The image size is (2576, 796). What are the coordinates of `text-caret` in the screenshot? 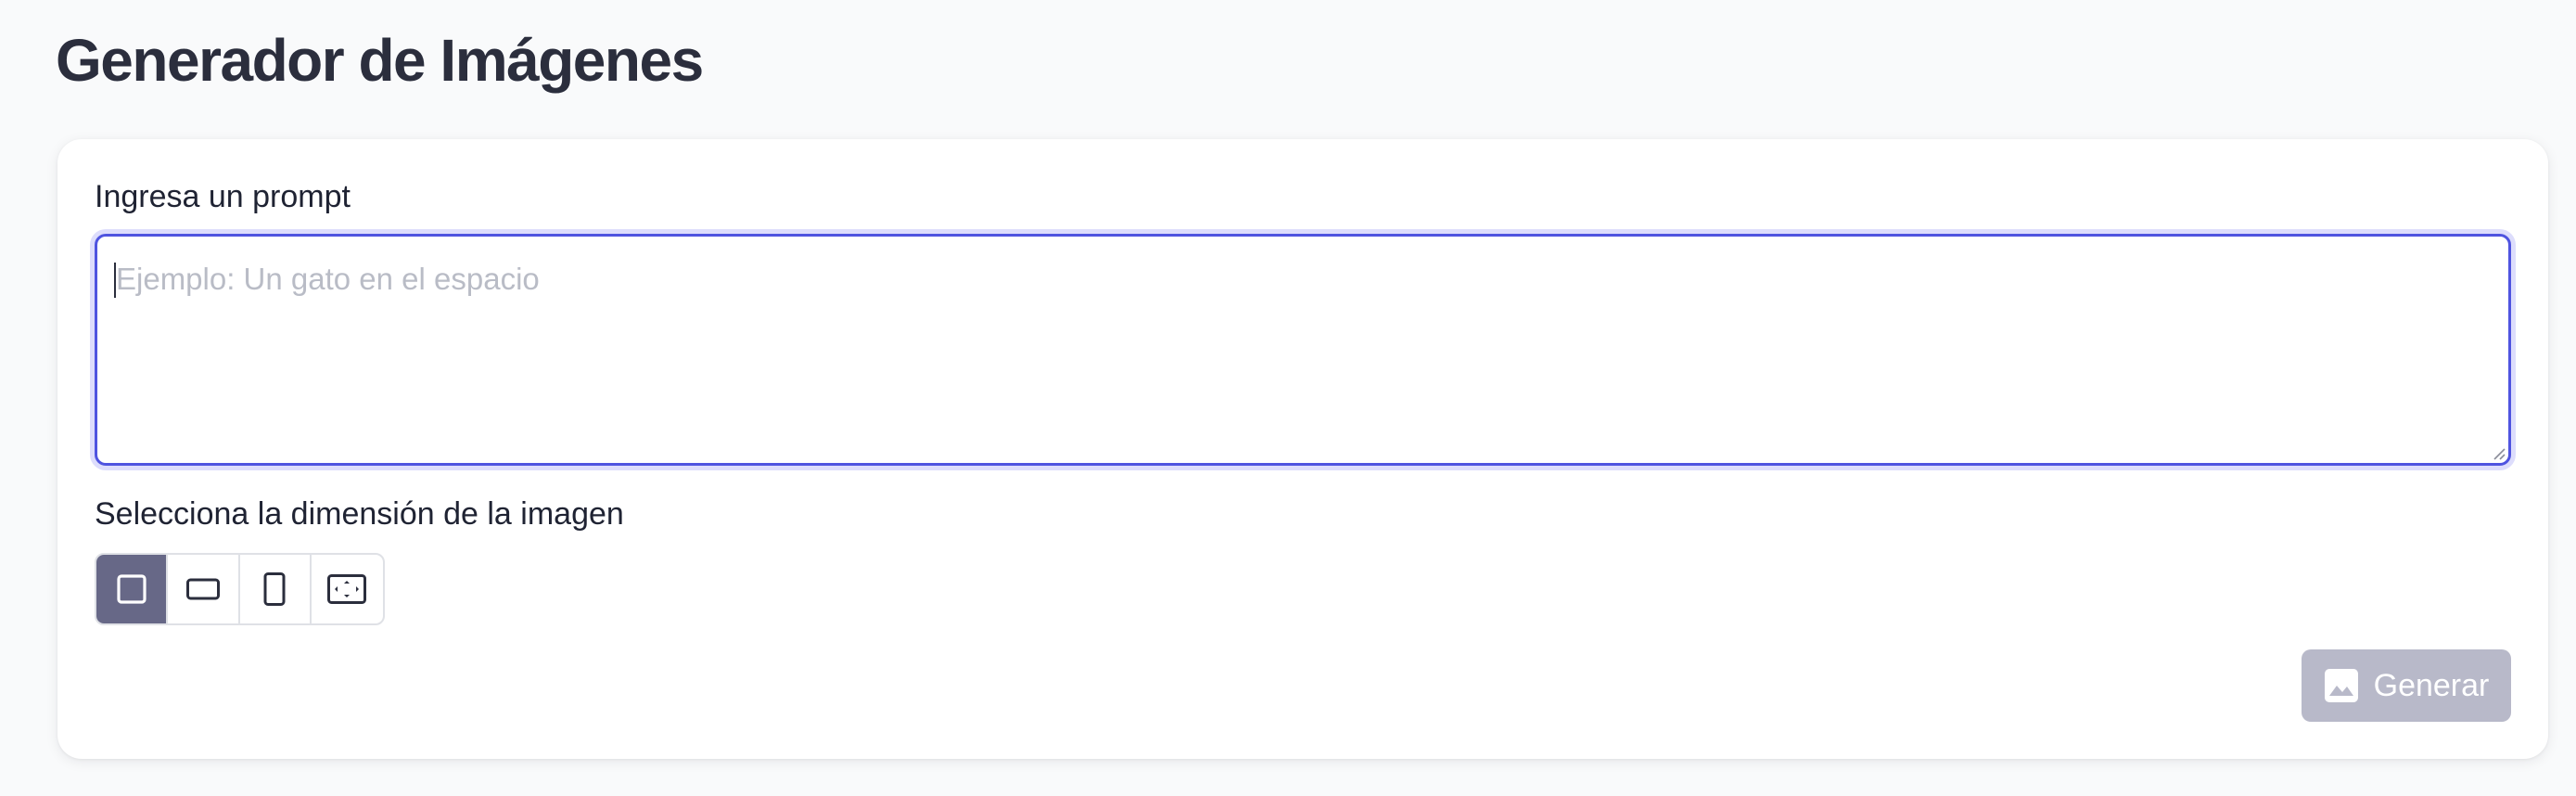 It's located at (115, 280).